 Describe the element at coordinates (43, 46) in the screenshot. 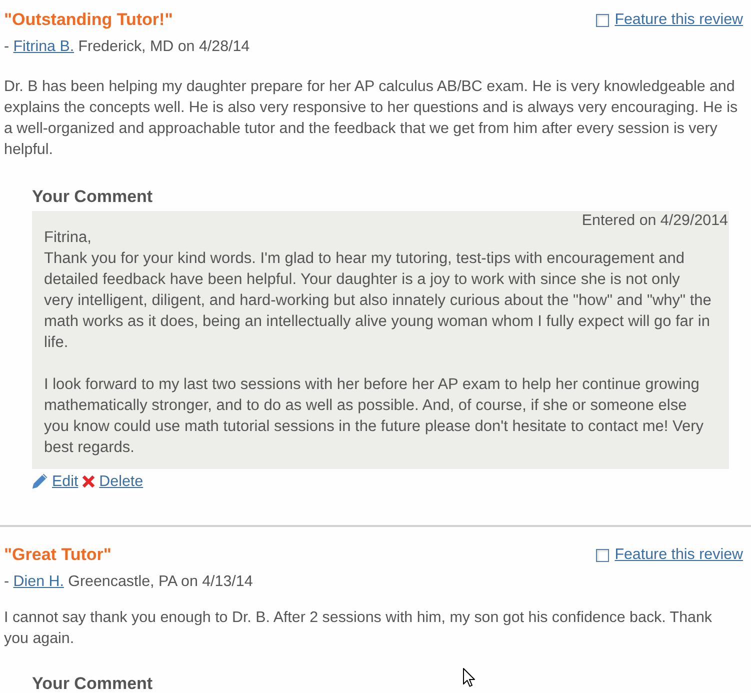

I see `reviewer-link: Fitrina B.` at that location.